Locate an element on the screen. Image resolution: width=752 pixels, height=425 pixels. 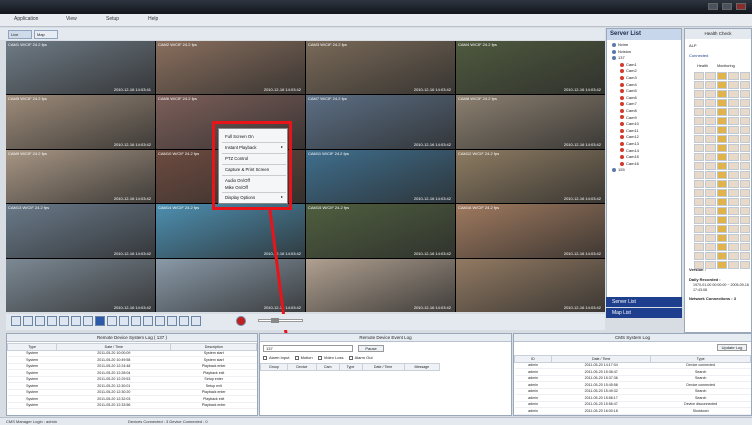
tree-item: Cam16 is located at coordinates (625, 164).